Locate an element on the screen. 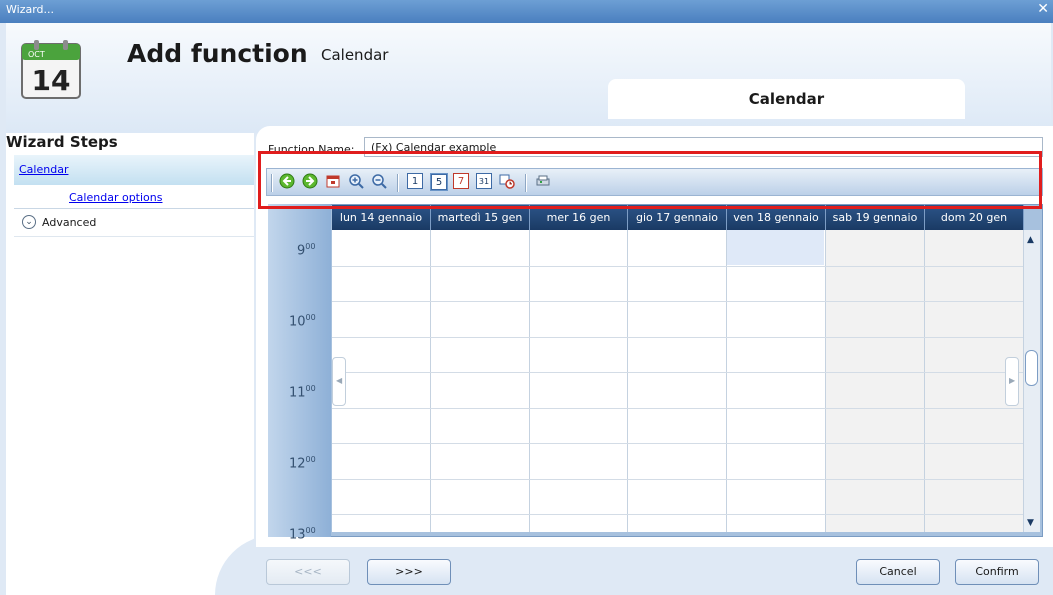 This screenshot has width=1053, height=595. vertical-scrollbar: ▲ ▼ is located at coordinates (1031, 381).